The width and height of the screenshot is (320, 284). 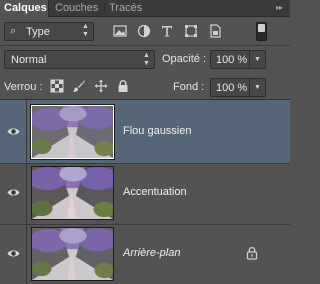 What do you see at coordinates (151, 253) in the screenshot?
I see `layer-name: Arrière-plan` at bounding box center [151, 253].